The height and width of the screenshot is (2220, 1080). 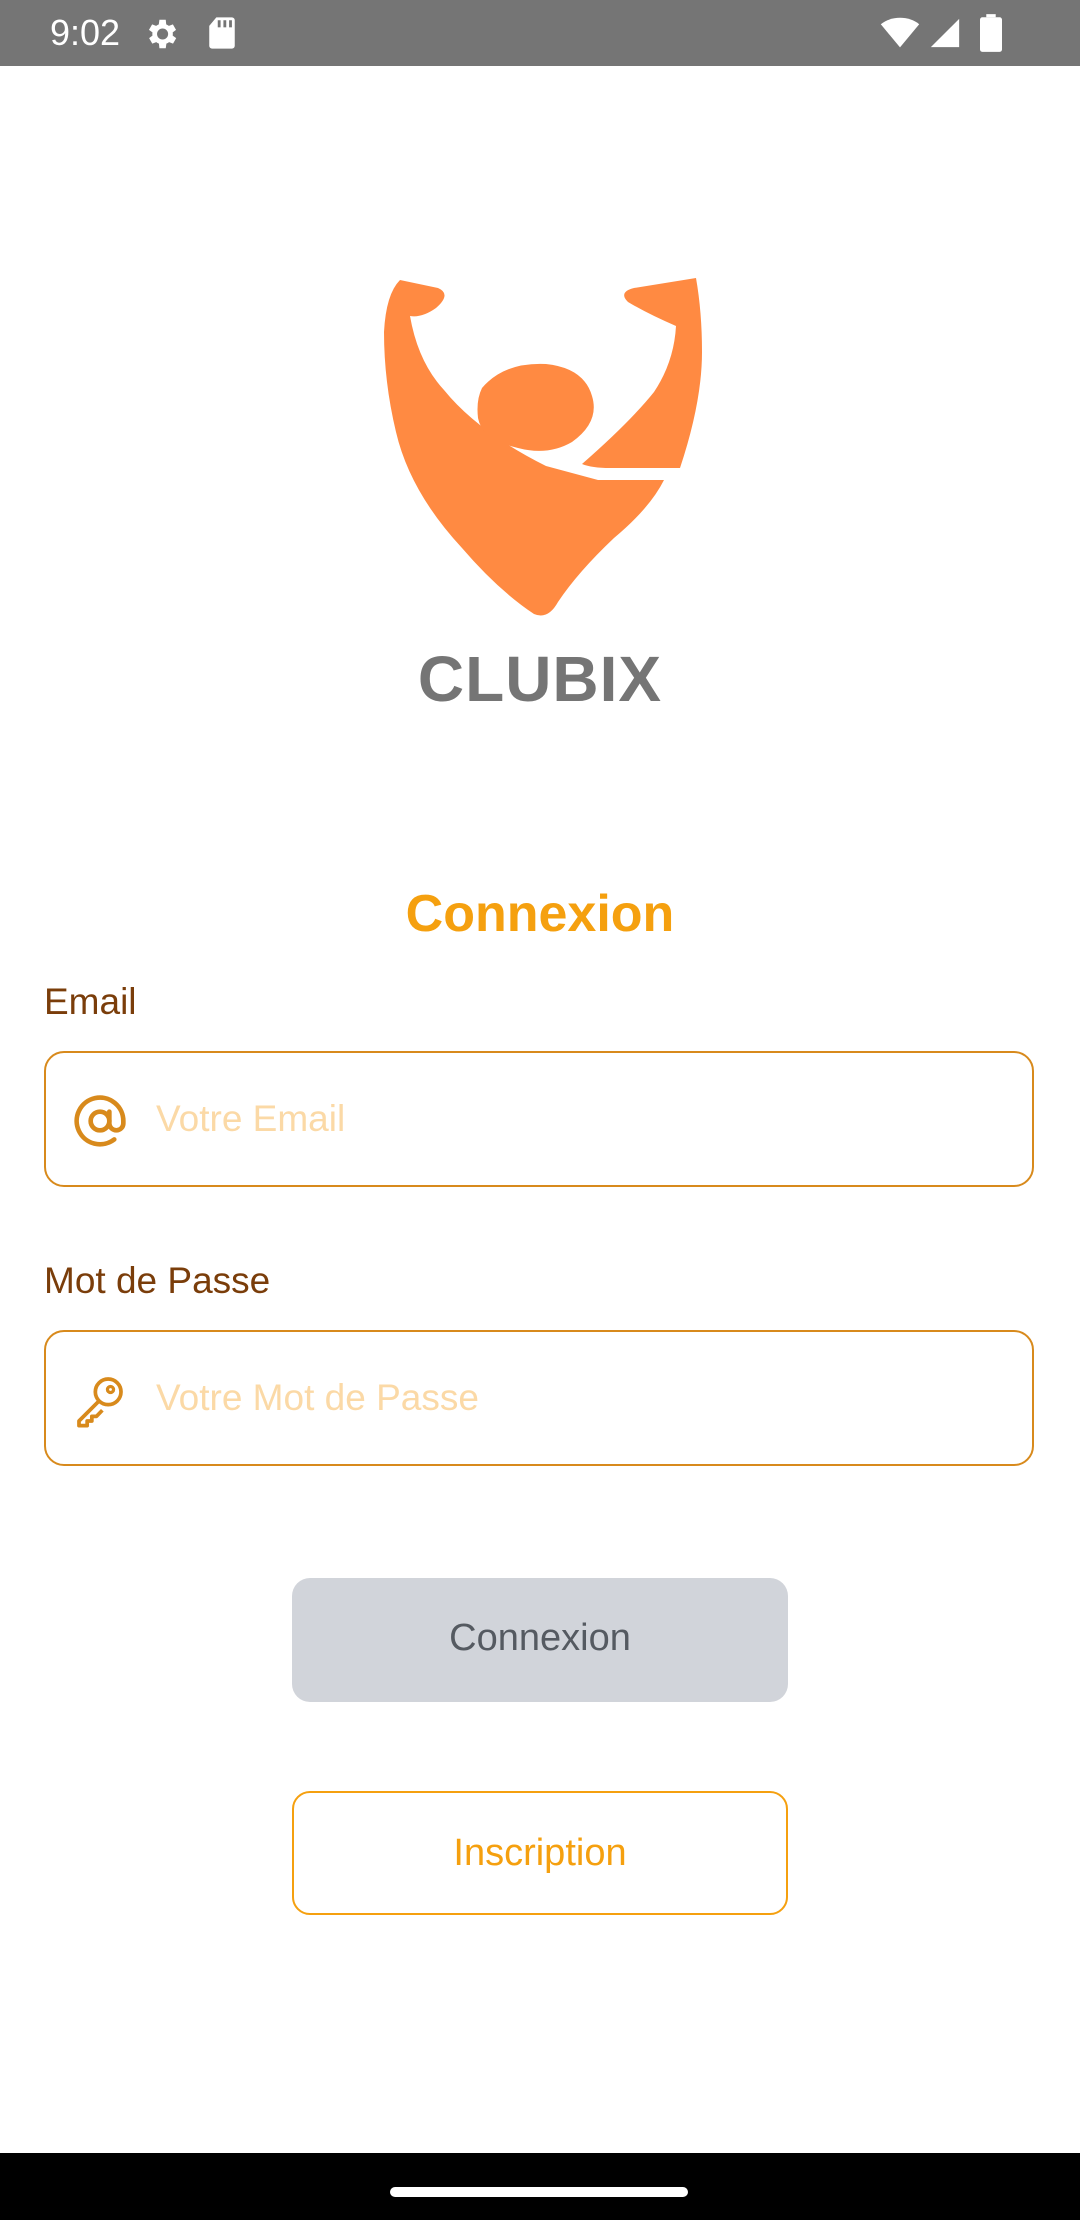 What do you see at coordinates (85, 32) in the screenshot?
I see `status-time: 9:02` at bounding box center [85, 32].